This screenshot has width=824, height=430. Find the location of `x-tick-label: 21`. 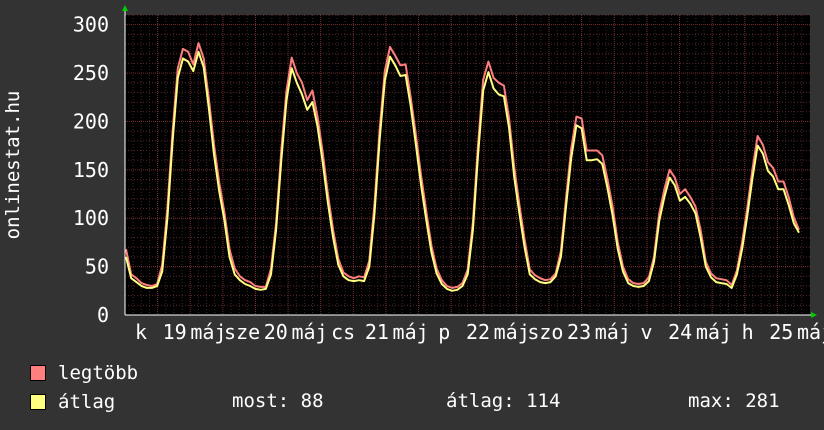

x-tick-label: 21 is located at coordinates (377, 332).